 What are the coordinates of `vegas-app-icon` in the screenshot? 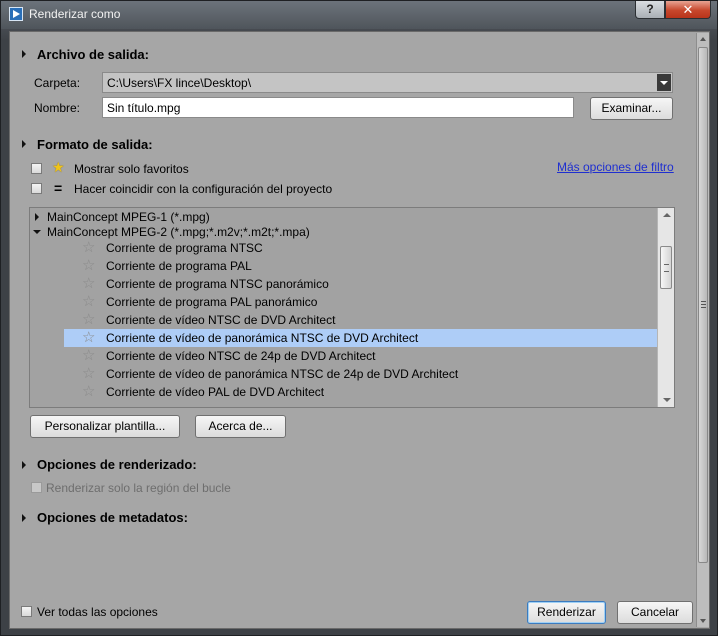 It's located at (16, 14).